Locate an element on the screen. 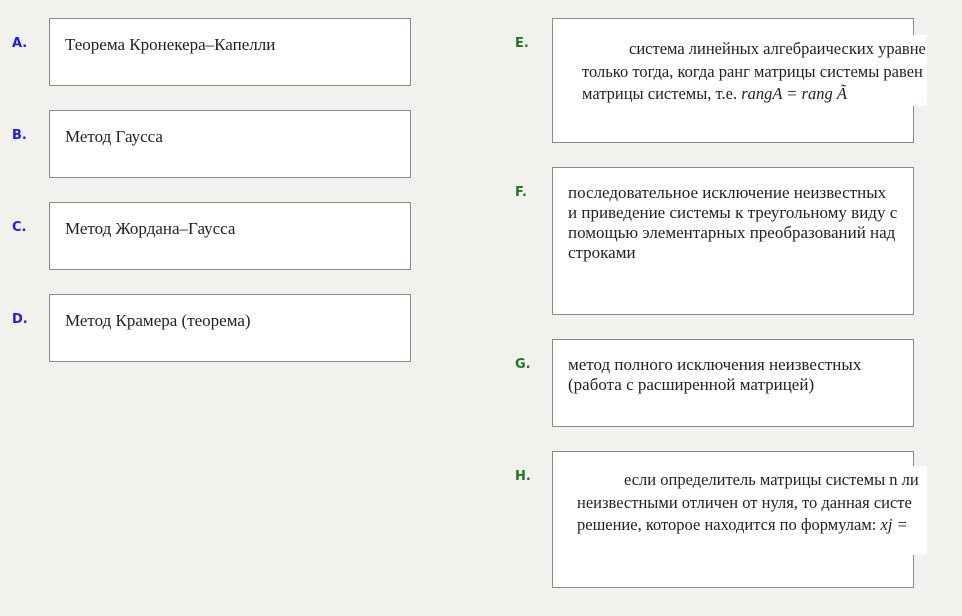 Image resolution: width=962 pixels, height=616 pixels. label-a: A. is located at coordinates (20, 43).